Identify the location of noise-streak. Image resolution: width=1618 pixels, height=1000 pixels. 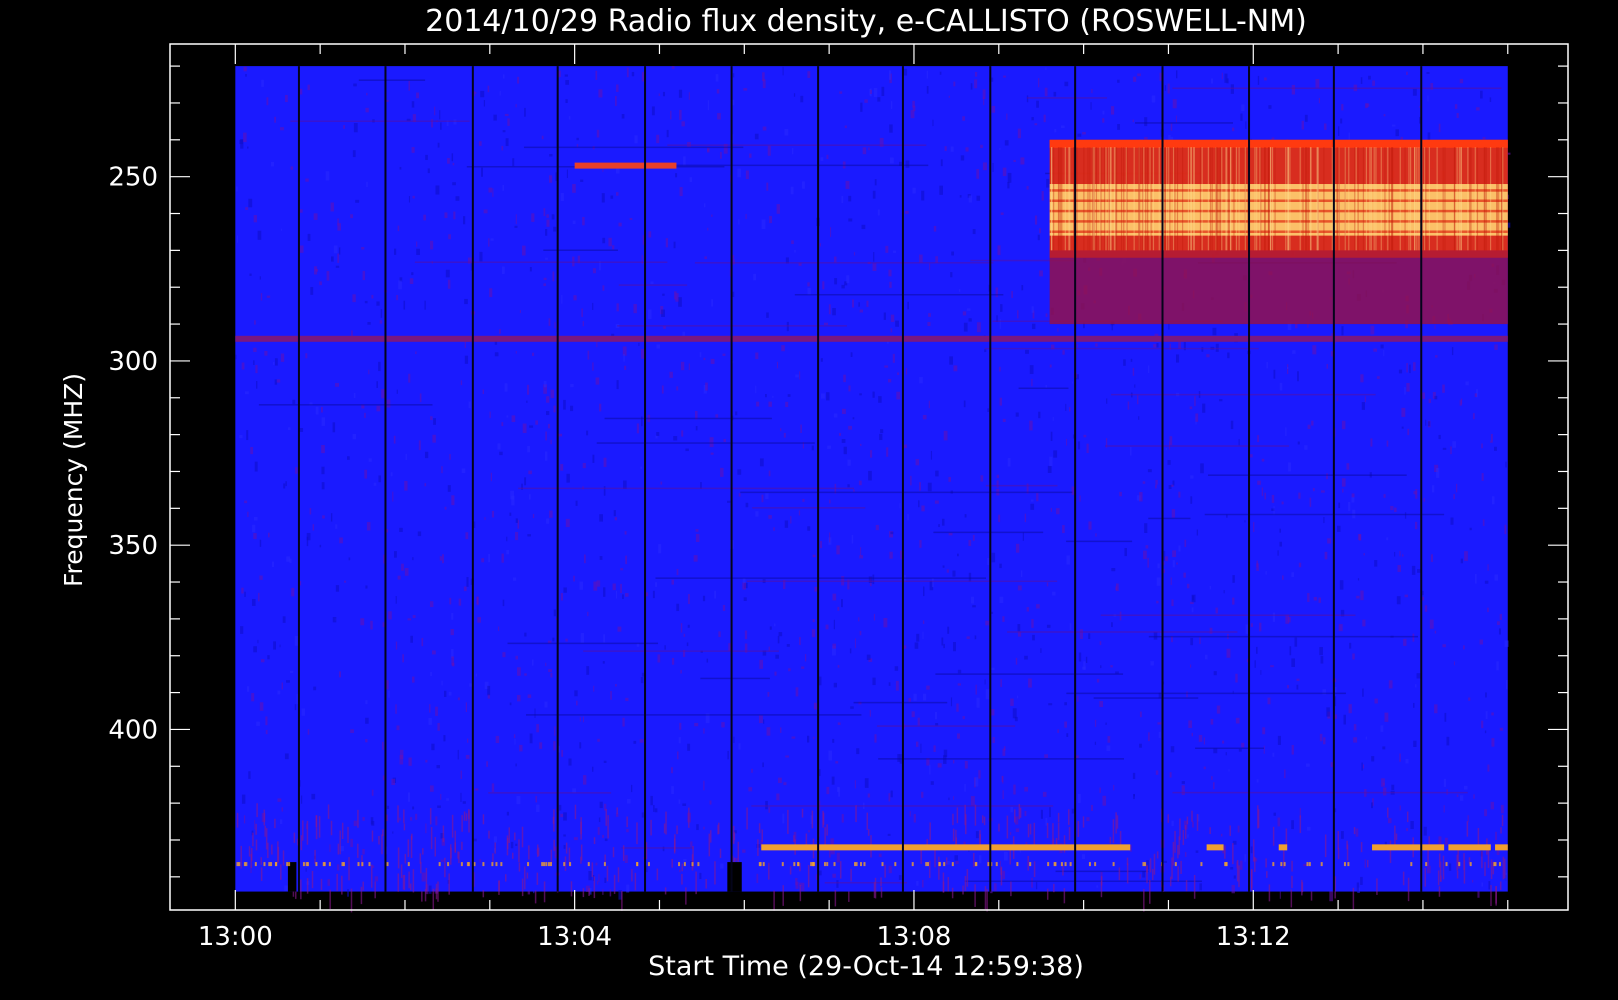
(686, 488).